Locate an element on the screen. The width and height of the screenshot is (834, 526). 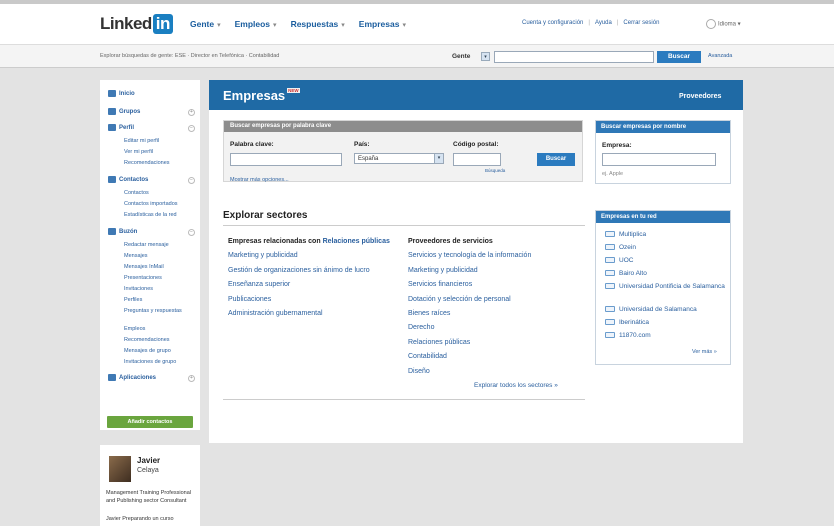
providers-link: Proveedores is located at coordinates (700, 96).